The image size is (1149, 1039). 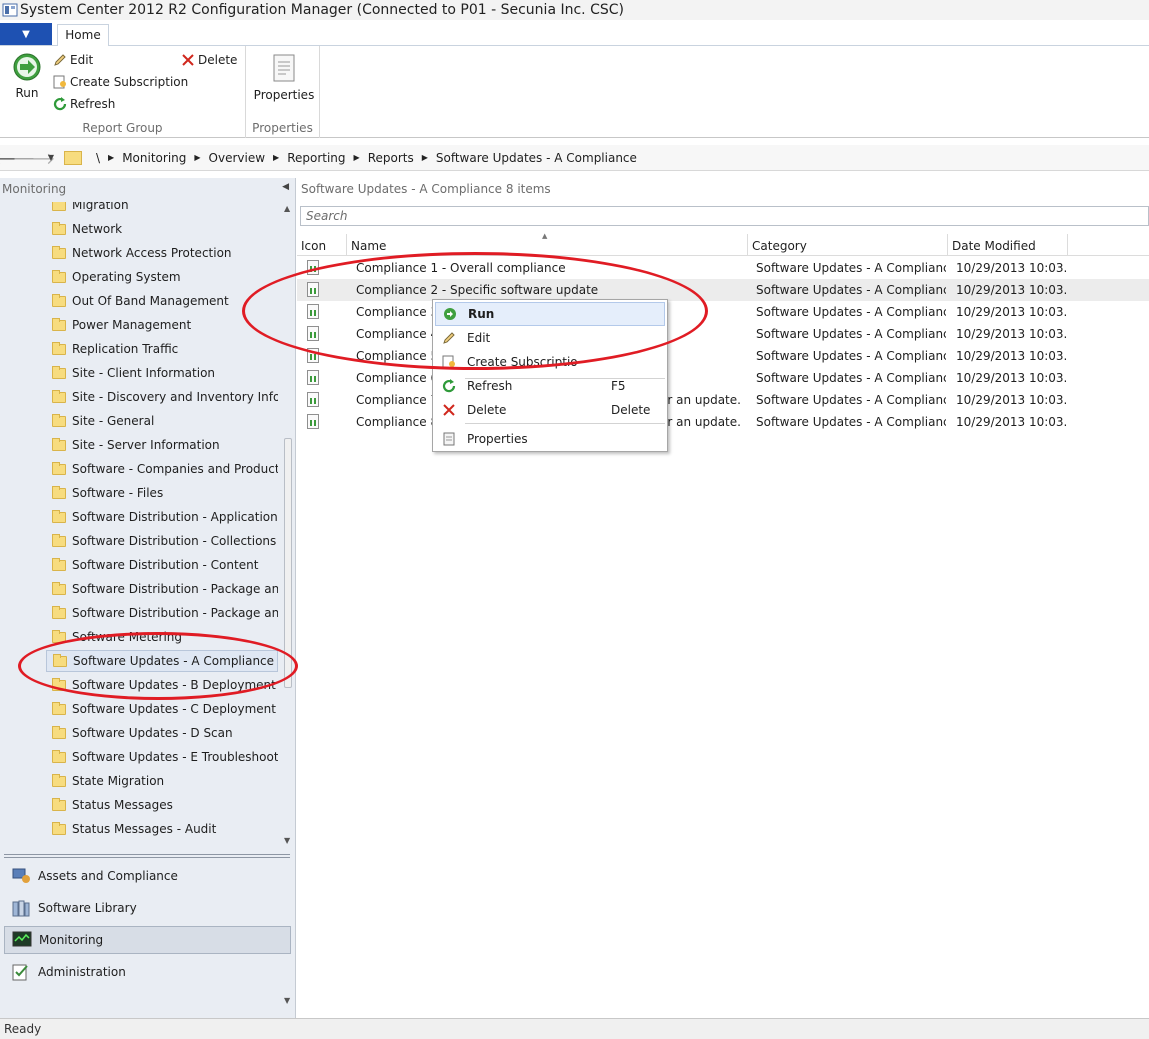 I want to click on breadcrumb-overview: Overview, so click(x=237, y=158).